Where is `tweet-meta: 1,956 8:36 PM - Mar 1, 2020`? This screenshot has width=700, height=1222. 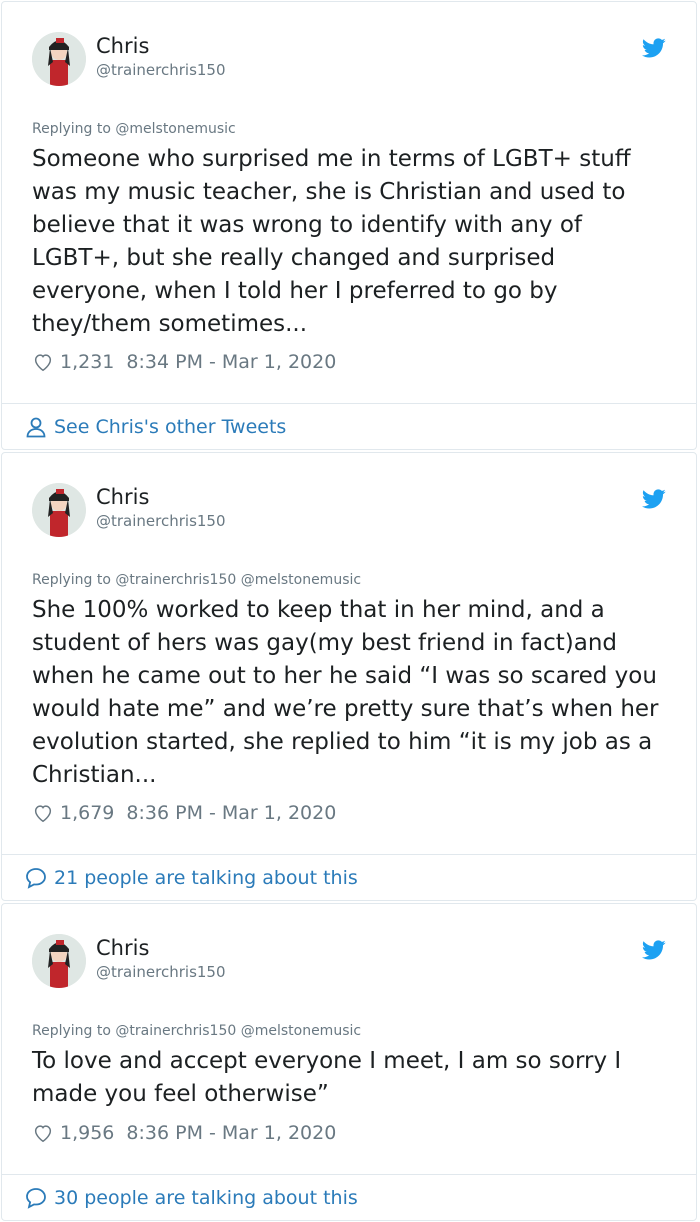 tweet-meta: 1,956 8:36 PM - Mar 1, 2020 is located at coordinates (184, 1133).